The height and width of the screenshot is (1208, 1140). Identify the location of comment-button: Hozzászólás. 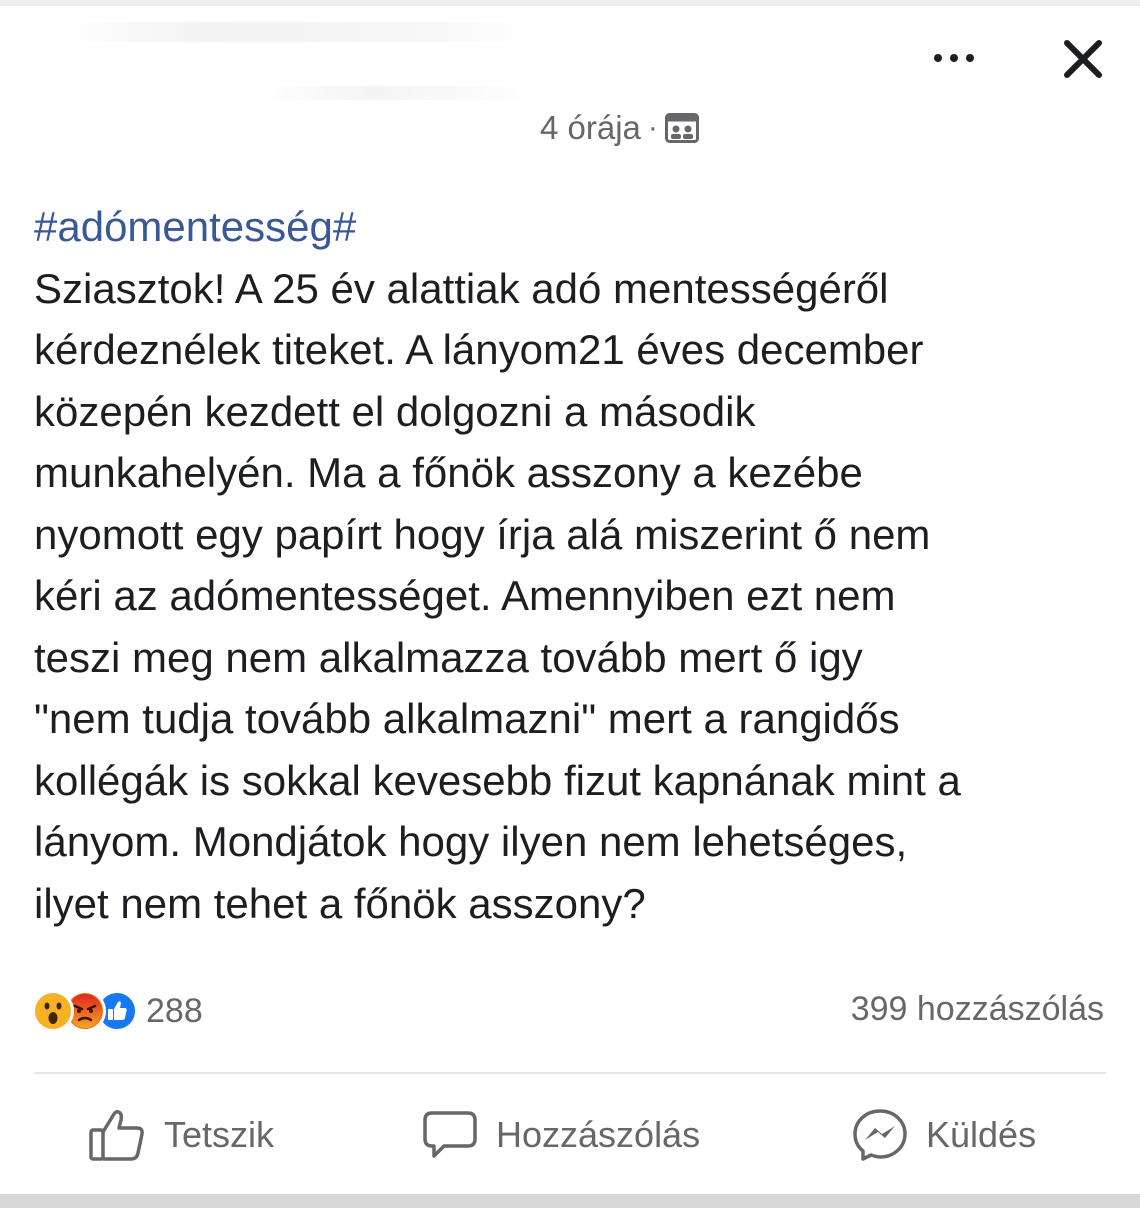
(561, 1135).